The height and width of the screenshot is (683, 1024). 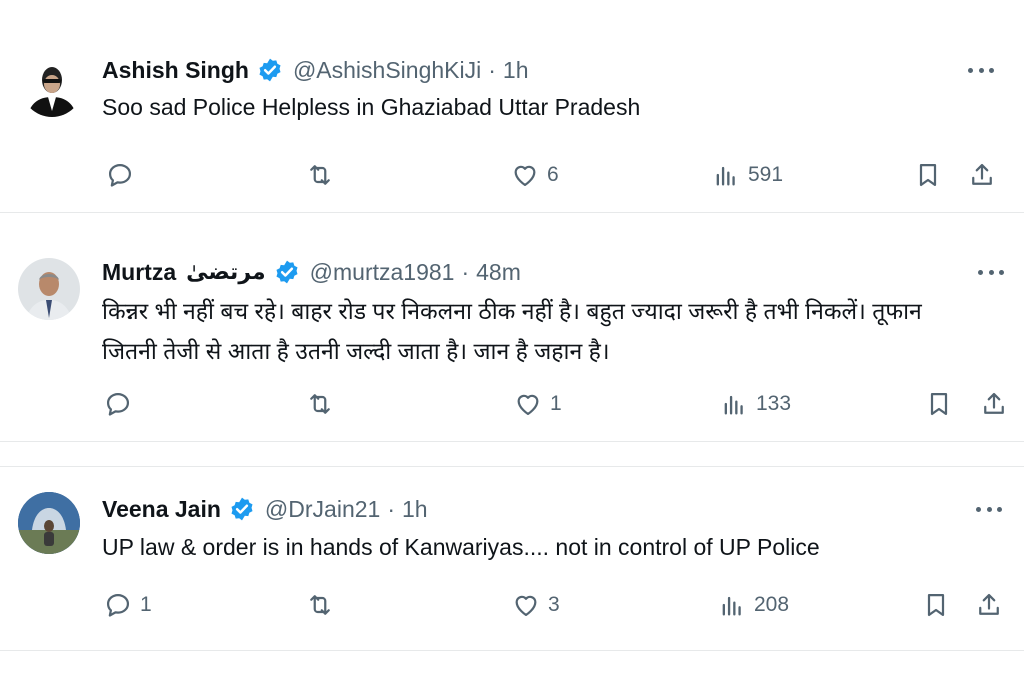 I want to click on views-button: 133, so click(x=755, y=404).